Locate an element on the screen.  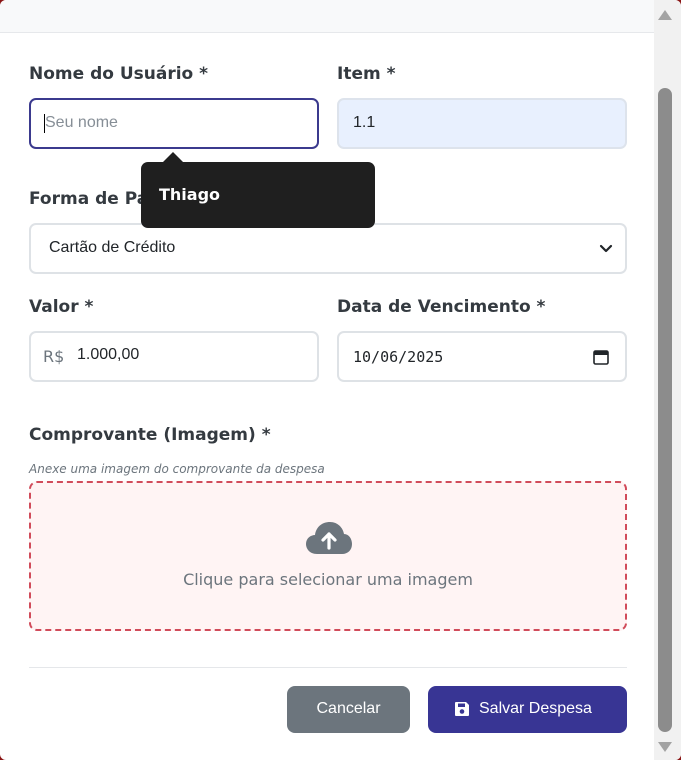
value-amount: 1.000,00 is located at coordinates (108, 354).